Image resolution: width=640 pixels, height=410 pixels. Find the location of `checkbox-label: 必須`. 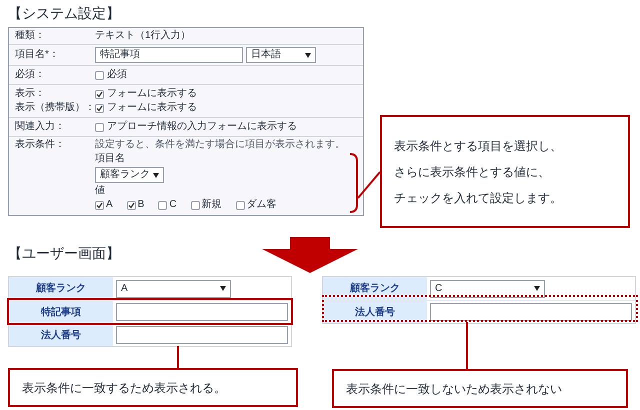

checkbox-label: 必須 is located at coordinates (117, 75).